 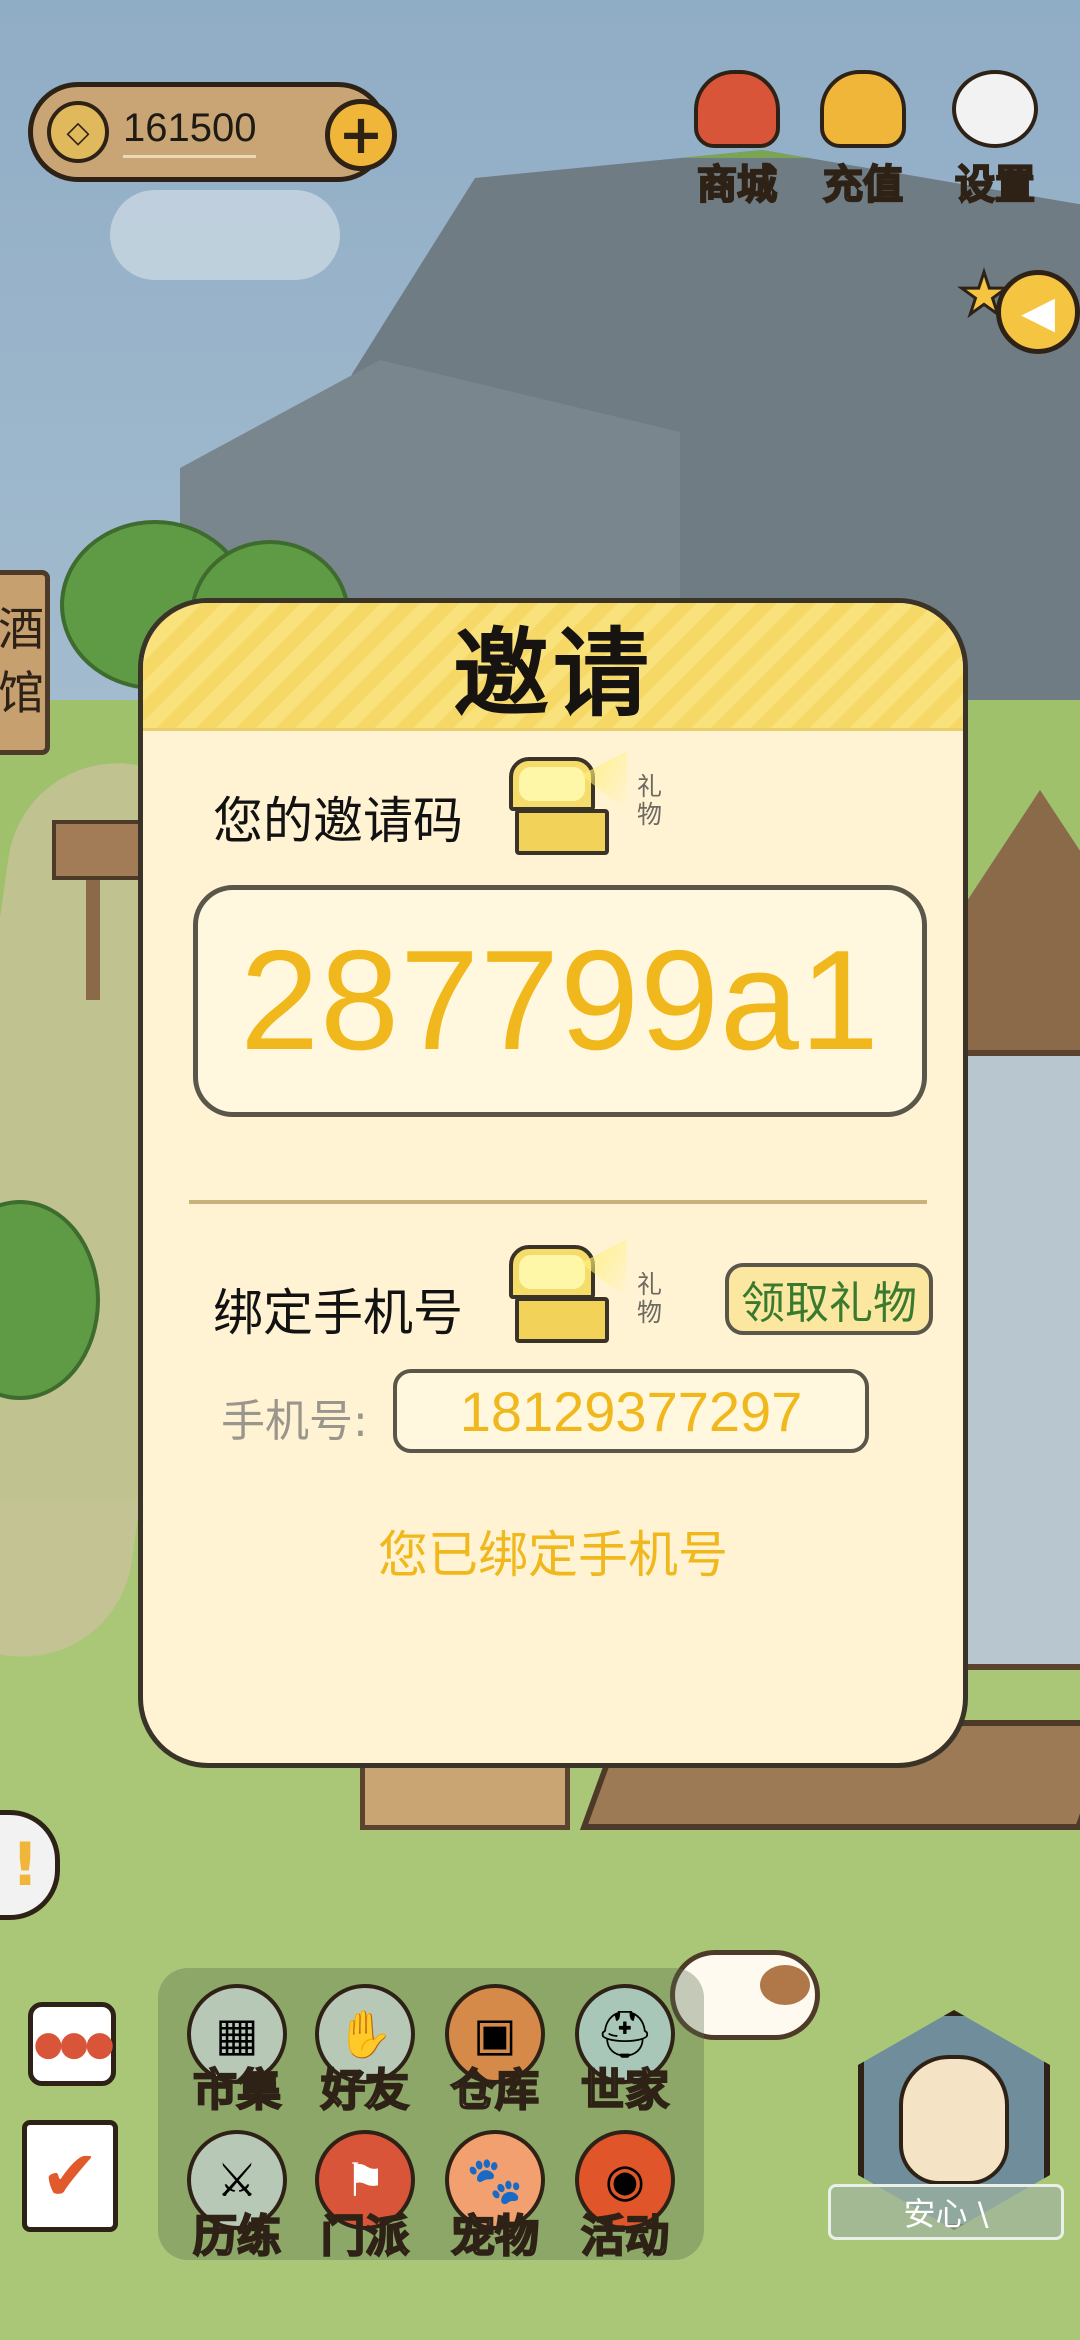 I want to click on phone-number-field: 18129377297, so click(x=631, y=1411).